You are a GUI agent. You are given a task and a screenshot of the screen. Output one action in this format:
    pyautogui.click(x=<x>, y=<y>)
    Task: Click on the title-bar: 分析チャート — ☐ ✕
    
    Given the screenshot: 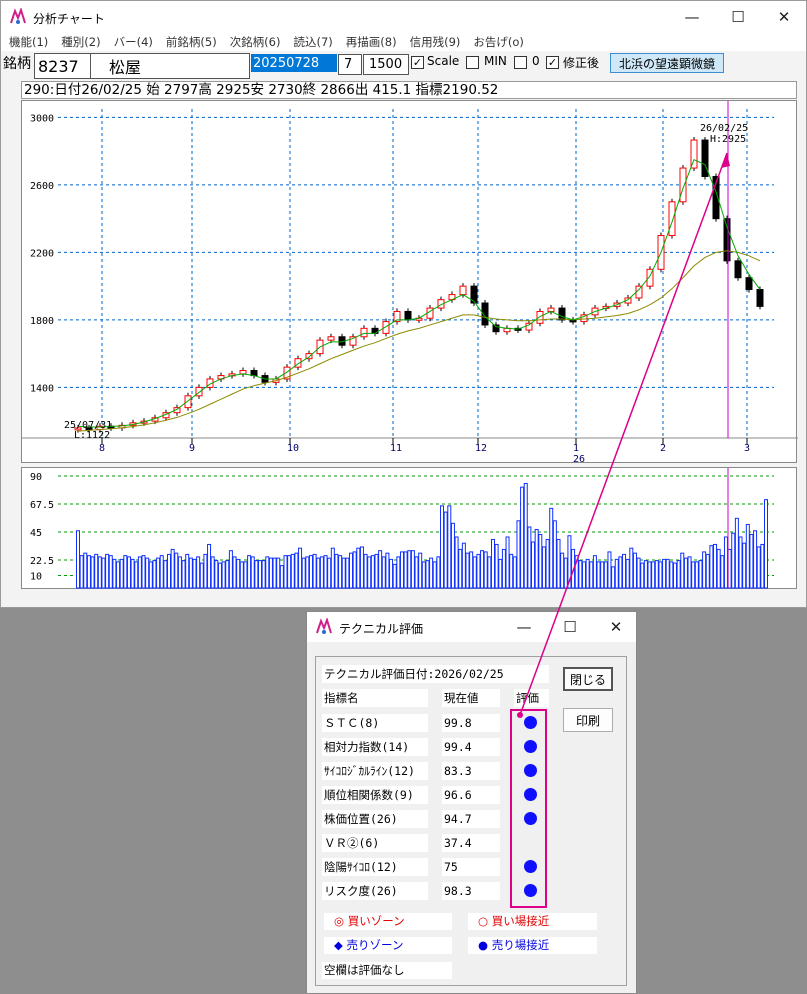 What is the action you would take?
    pyautogui.click(x=403, y=17)
    